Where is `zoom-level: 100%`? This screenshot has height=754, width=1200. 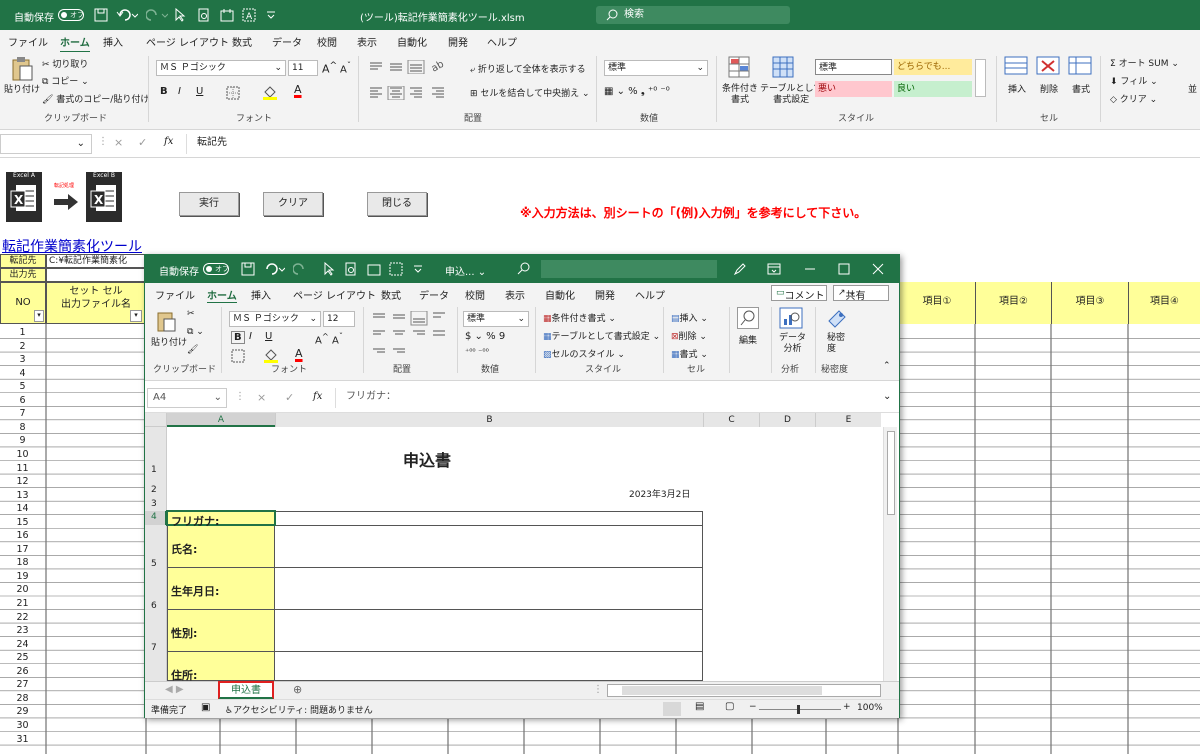 zoom-level: 100% is located at coordinates (870, 708).